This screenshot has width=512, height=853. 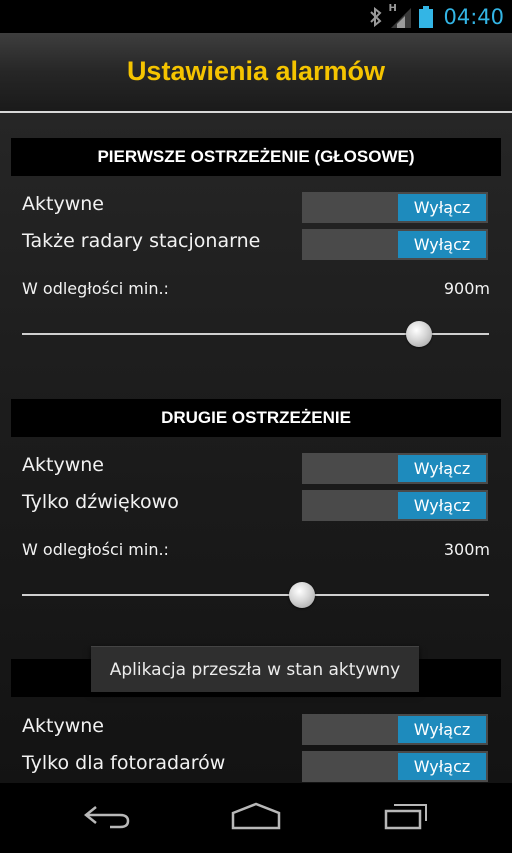 I want to click on status-bar: H 04:40, so click(x=256, y=16).